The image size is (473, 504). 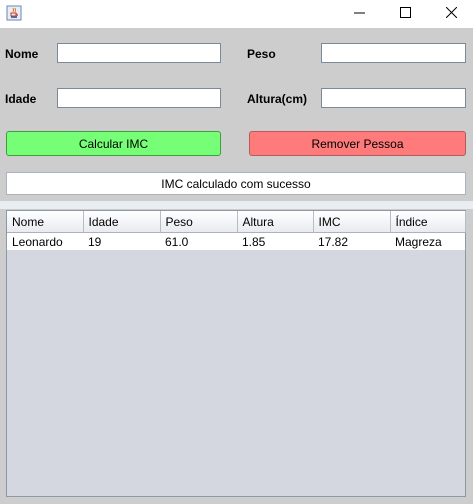 I want to click on idade-label: Idade, so click(x=21, y=99).